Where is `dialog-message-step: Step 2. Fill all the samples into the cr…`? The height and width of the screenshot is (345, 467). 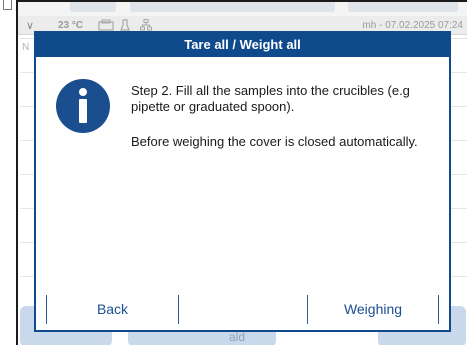 dialog-message-step: Step 2. Fill all the samples into the cr… is located at coordinates (270, 98).